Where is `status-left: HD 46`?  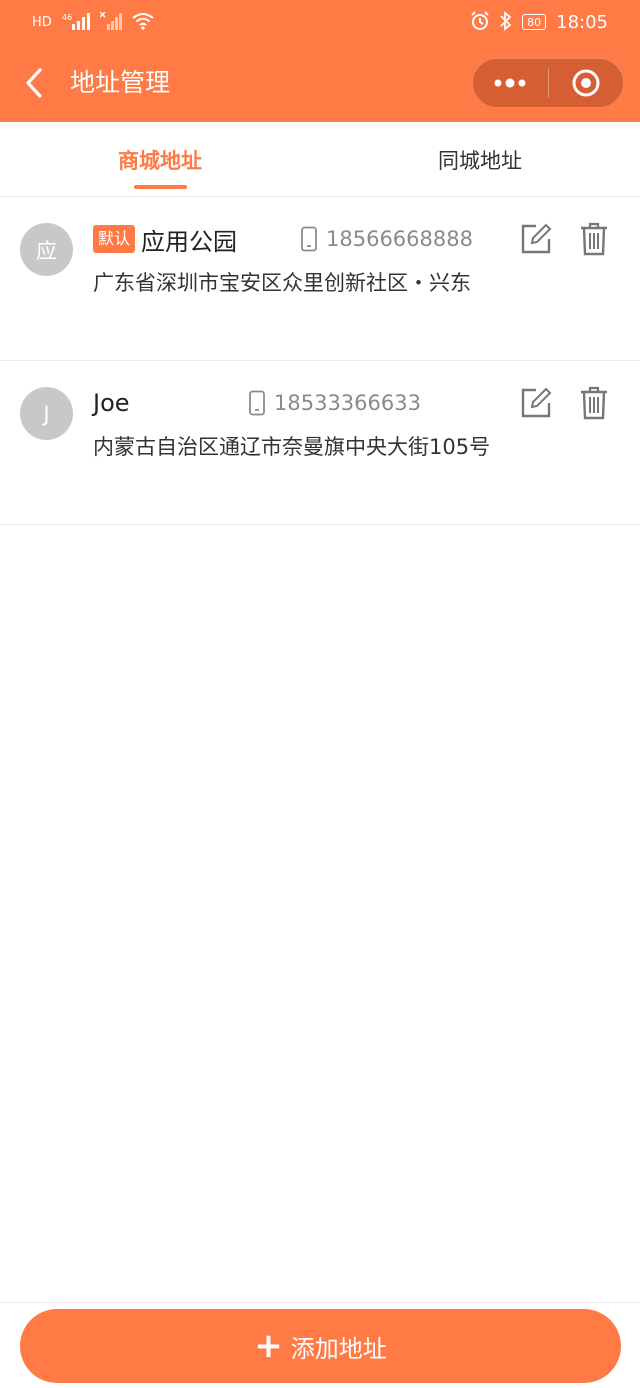
status-left: HD 46 is located at coordinates (93, 21).